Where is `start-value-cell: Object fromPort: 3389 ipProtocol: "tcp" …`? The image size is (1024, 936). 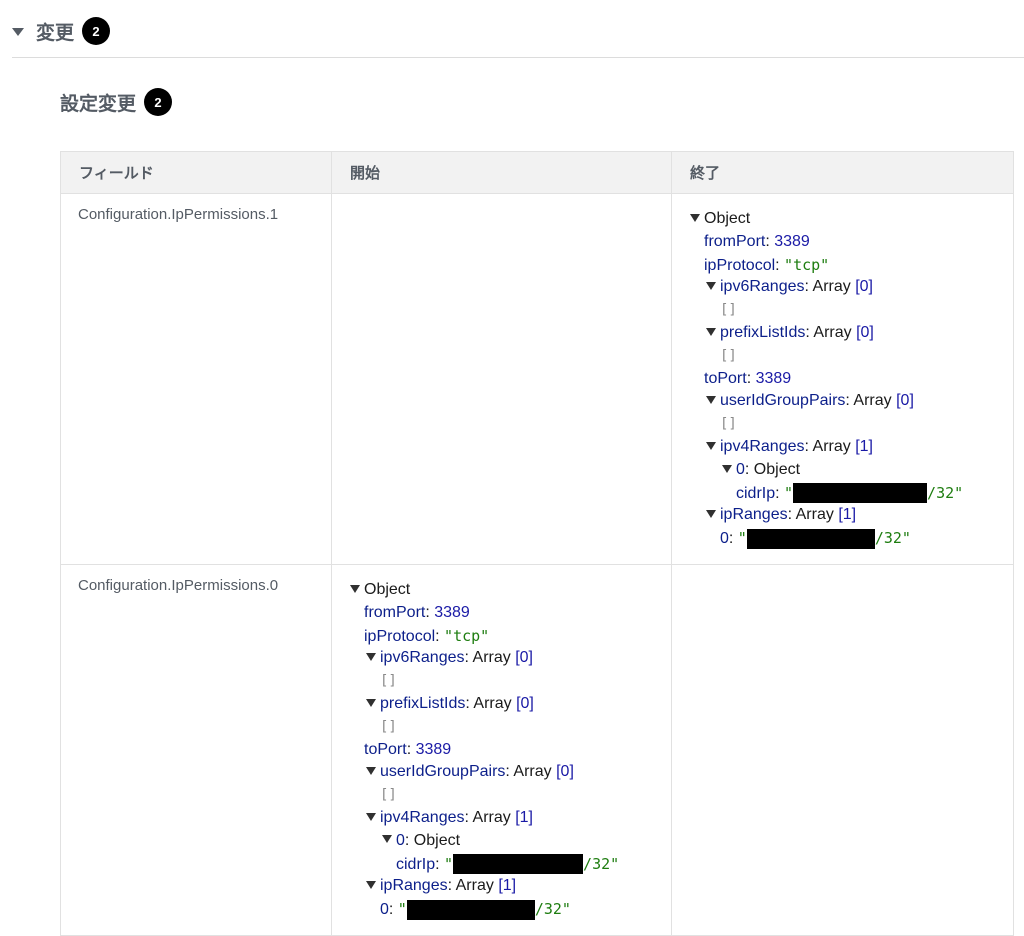
start-value-cell: Object fromPort: 3389 ipProtocol: "tcp" … is located at coordinates (501, 749).